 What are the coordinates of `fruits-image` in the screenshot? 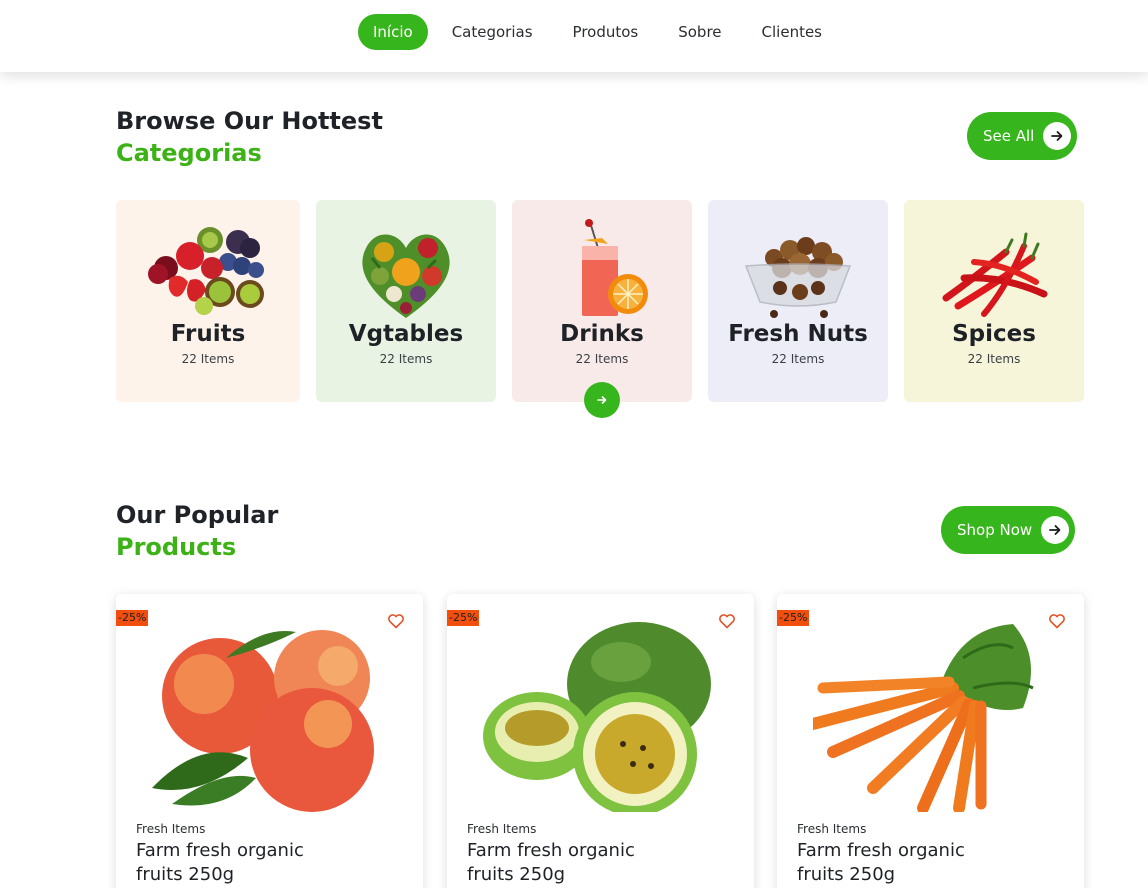 It's located at (206, 271).